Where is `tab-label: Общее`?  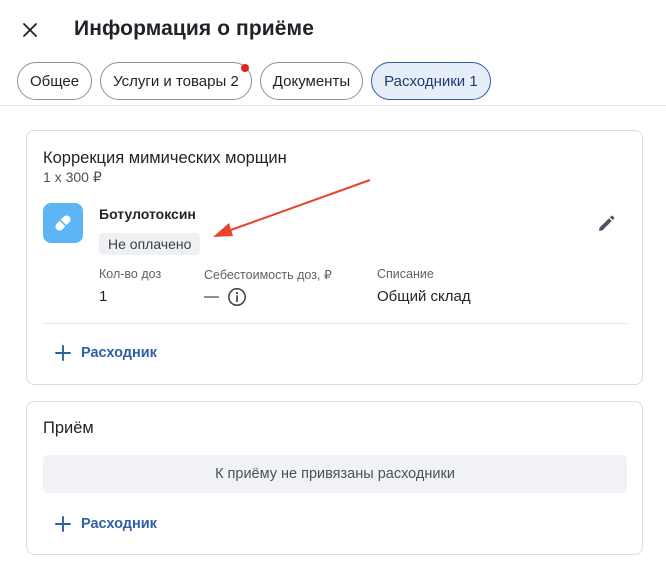
tab-label: Общее is located at coordinates (55, 81).